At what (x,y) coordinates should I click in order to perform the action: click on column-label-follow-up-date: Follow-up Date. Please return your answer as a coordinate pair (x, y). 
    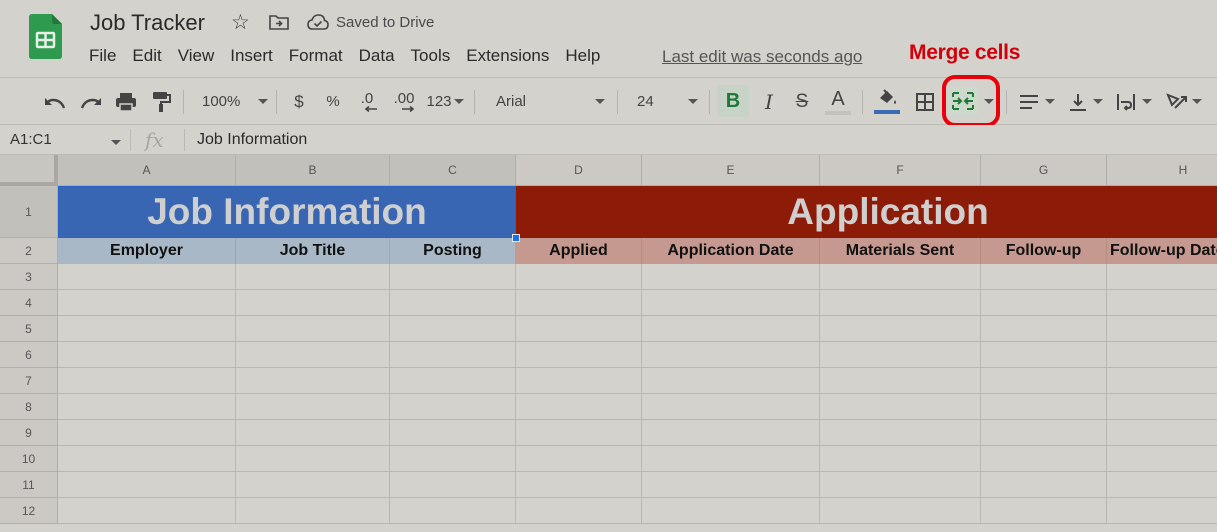
    Looking at the image, I should click on (1162, 251).